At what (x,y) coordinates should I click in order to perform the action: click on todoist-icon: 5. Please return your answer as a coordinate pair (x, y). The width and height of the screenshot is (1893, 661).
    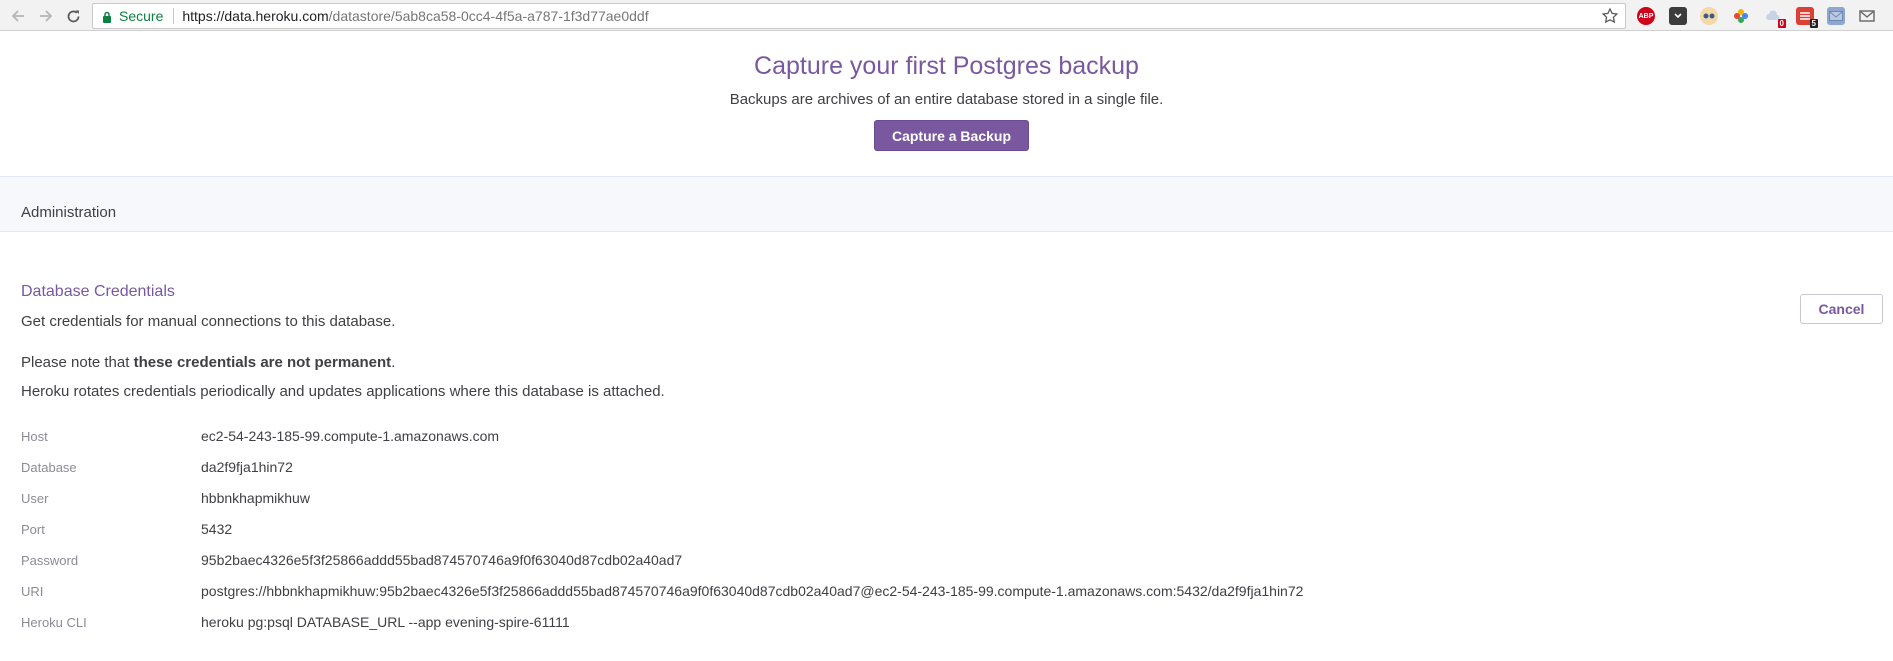
    Looking at the image, I should click on (1807, 17).